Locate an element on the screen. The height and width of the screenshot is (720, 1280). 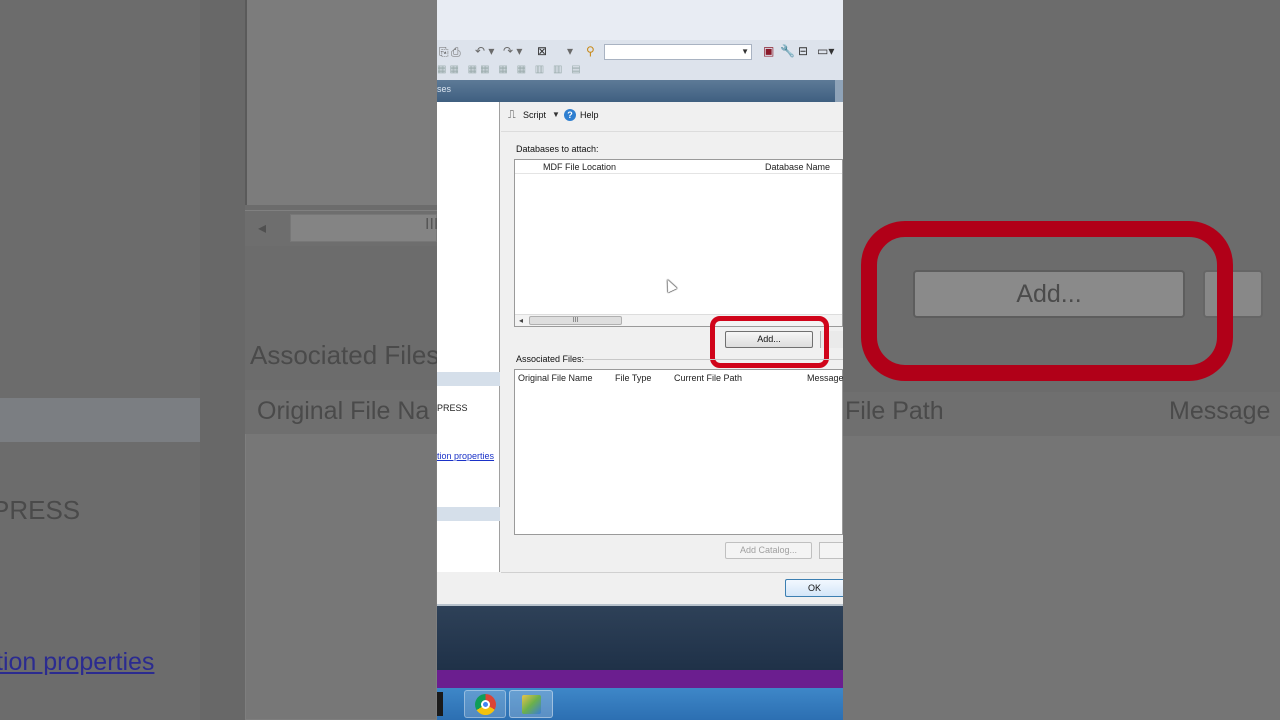
background-associated-label: Associated Files is located at coordinates (343, 355).